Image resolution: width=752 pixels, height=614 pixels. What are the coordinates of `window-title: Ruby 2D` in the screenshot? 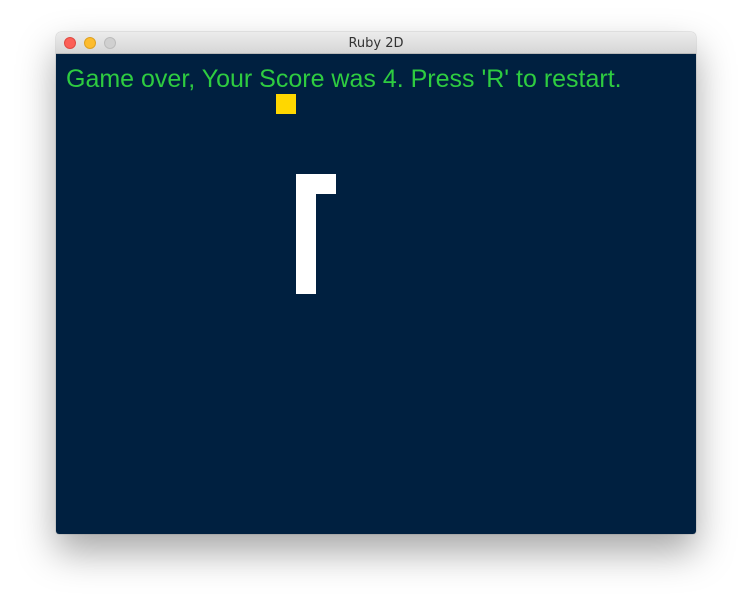 It's located at (376, 43).